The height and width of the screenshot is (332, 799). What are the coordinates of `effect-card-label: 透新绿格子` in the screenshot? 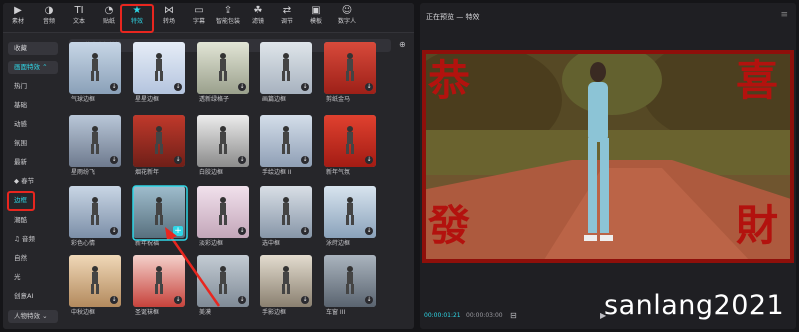 It's located at (214, 99).